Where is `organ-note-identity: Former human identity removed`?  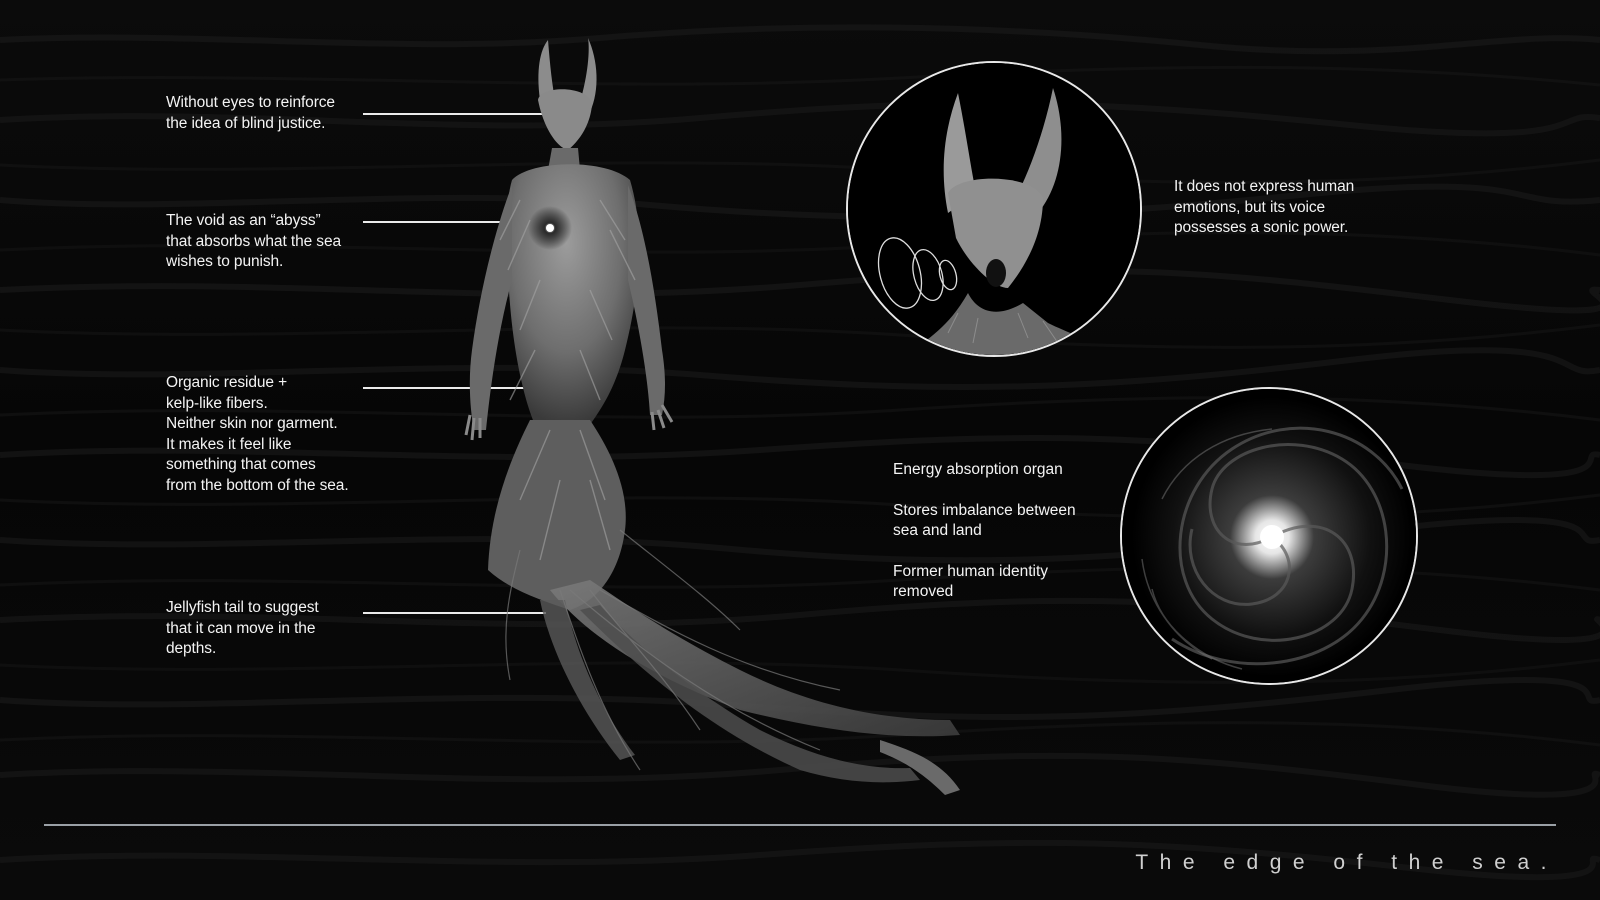
organ-note-identity: Former human identity removed is located at coordinates (1008, 582).